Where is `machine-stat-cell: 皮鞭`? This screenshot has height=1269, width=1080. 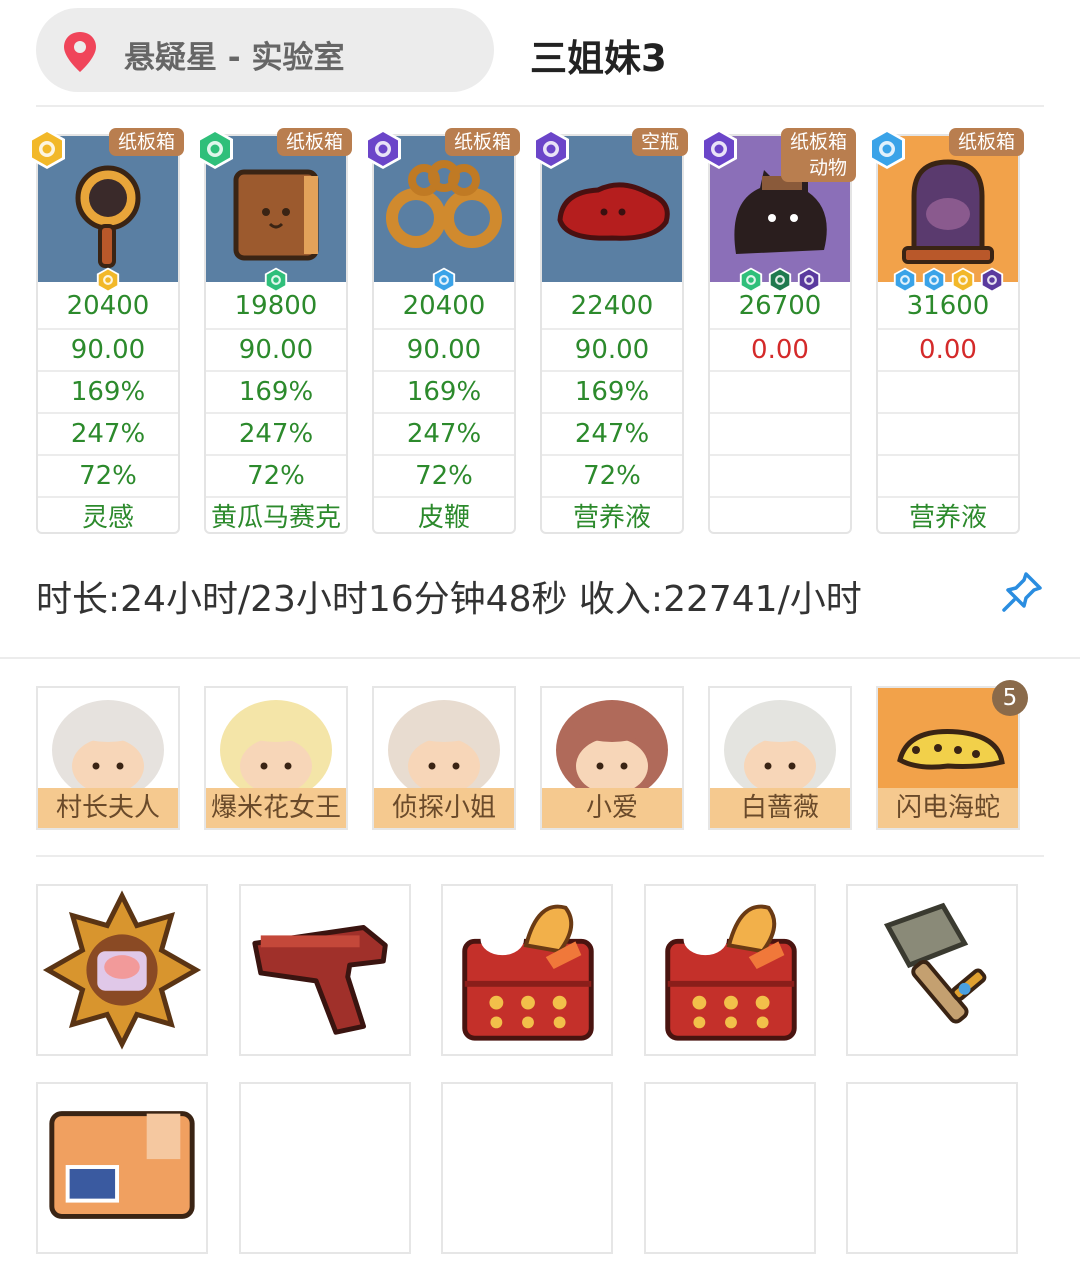
machine-stat-cell: 皮鞭 is located at coordinates (444, 517).